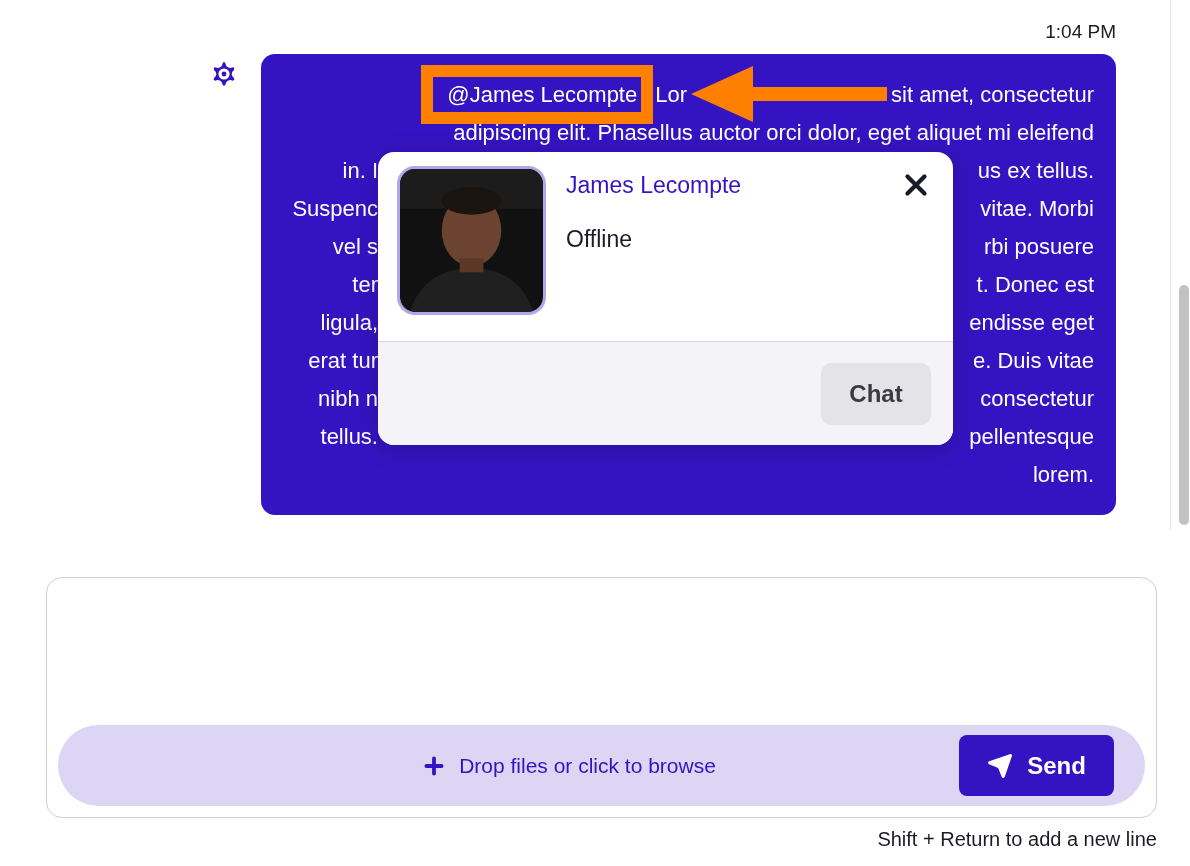 Image resolution: width=1190 pixels, height=866 pixels. I want to click on message-text: Lor, so click(671, 94).